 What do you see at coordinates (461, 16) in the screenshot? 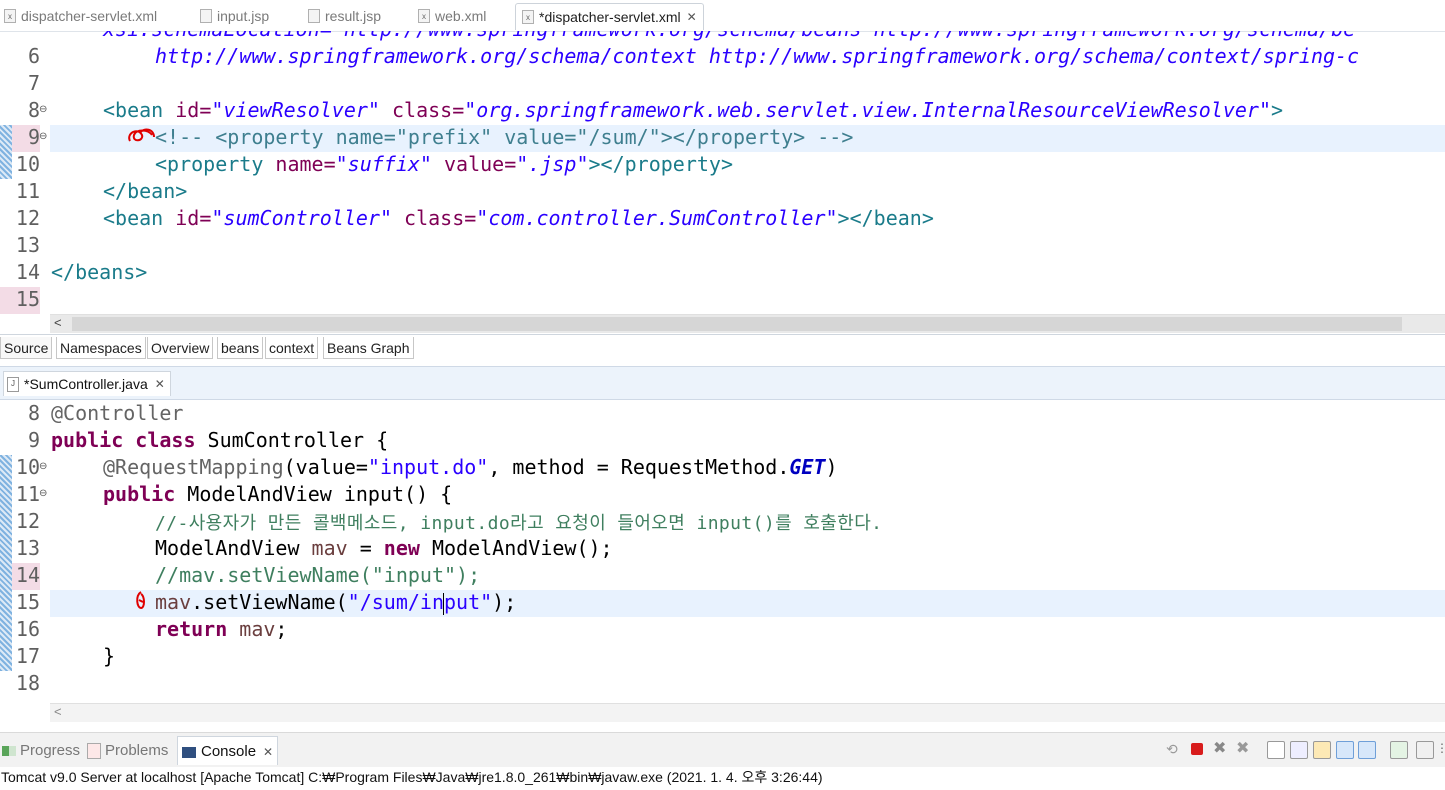
I see `tab-label: web.xml` at bounding box center [461, 16].